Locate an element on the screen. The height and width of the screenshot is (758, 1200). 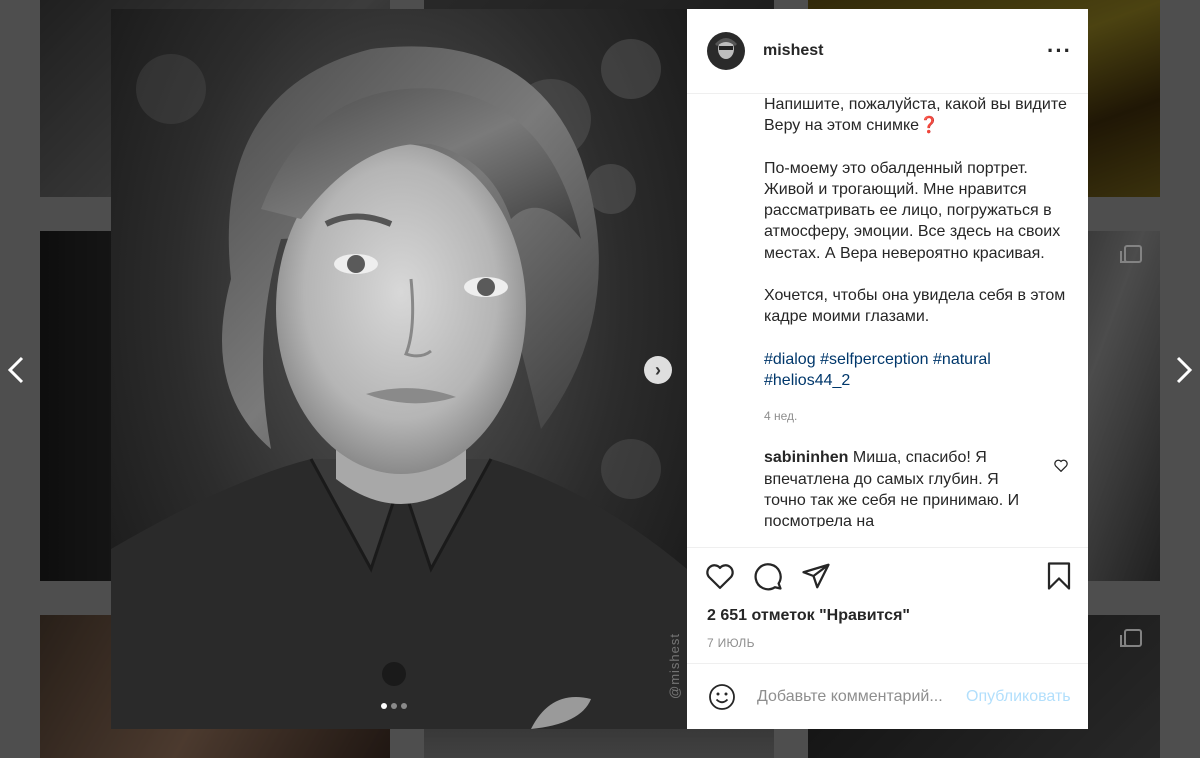
like-button is located at coordinates (720, 576).